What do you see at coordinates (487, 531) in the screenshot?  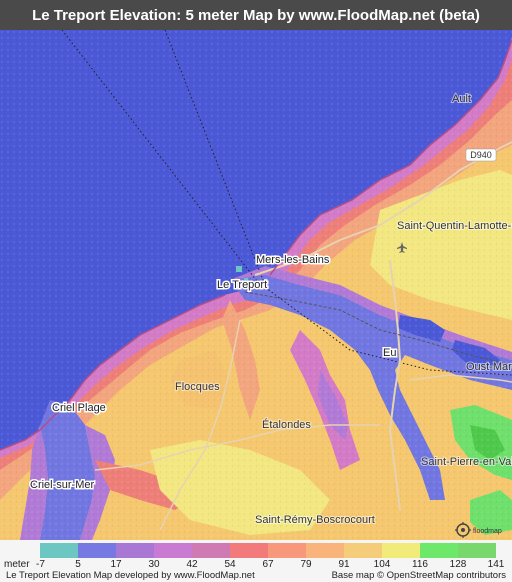 I see `logo-wordmark: floodmap` at bounding box center [487, 531].